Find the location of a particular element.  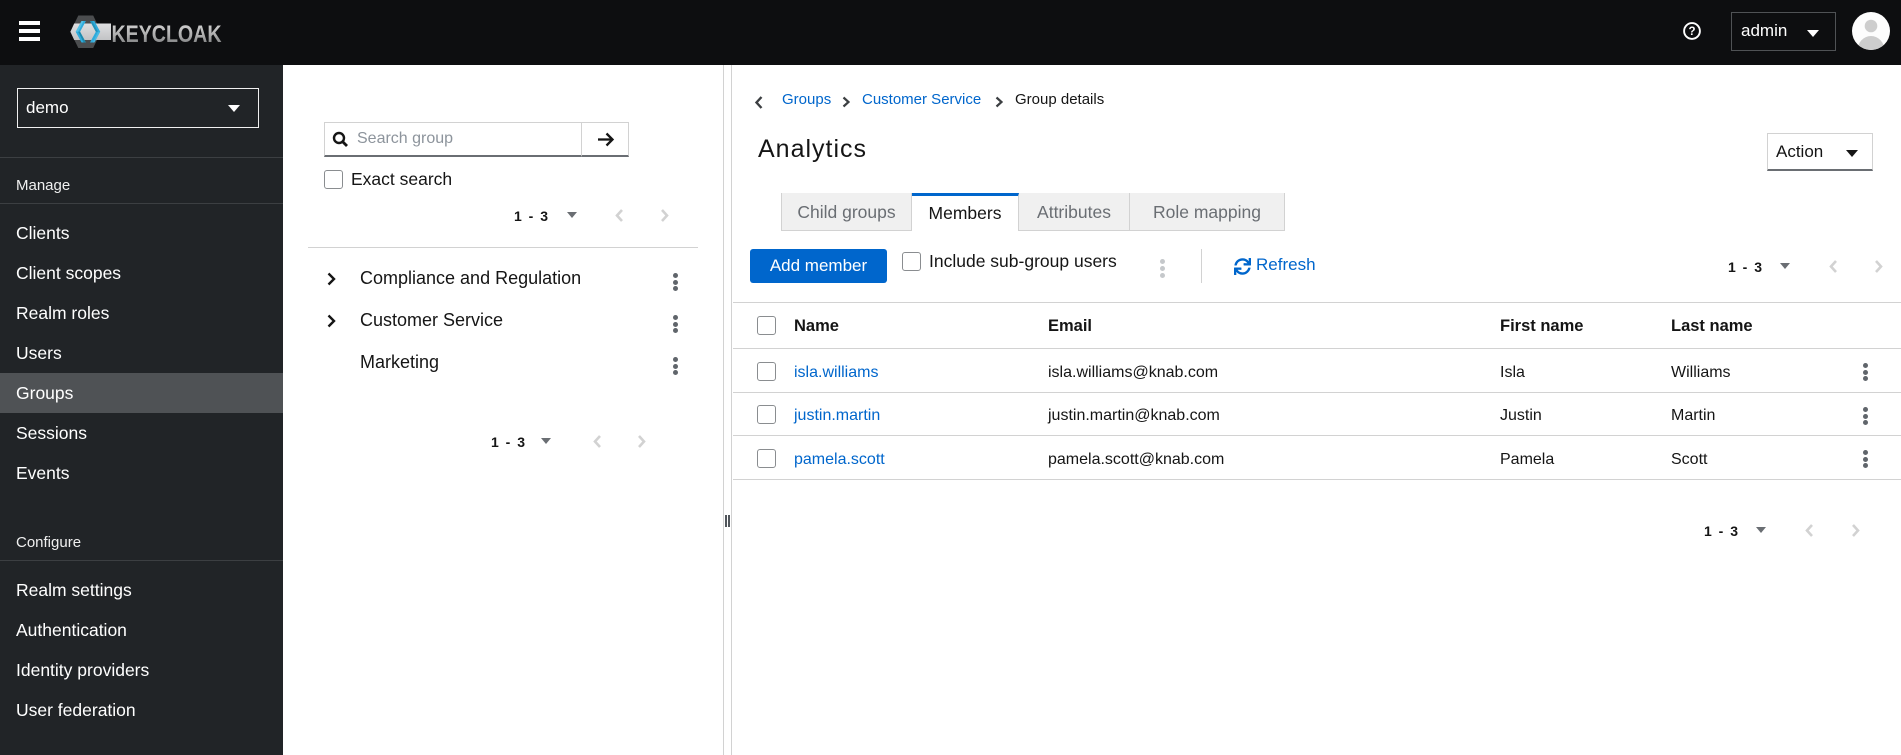

svg-text: KEYCLOAK is located at coordinates (167, 34).